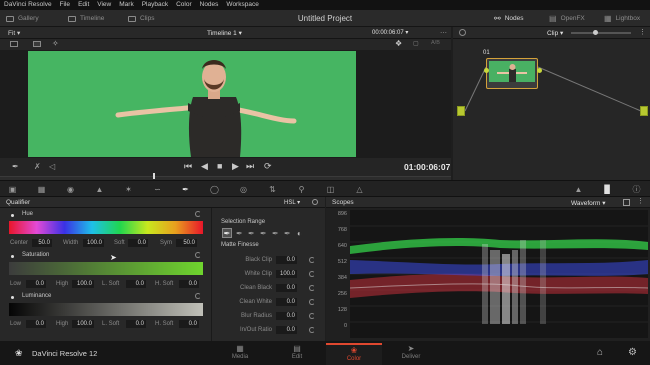  Describe the element at coordinates (390, 32) in the screenshot. I see `timecode-top: 00:00:06:07 ▾` at that location.